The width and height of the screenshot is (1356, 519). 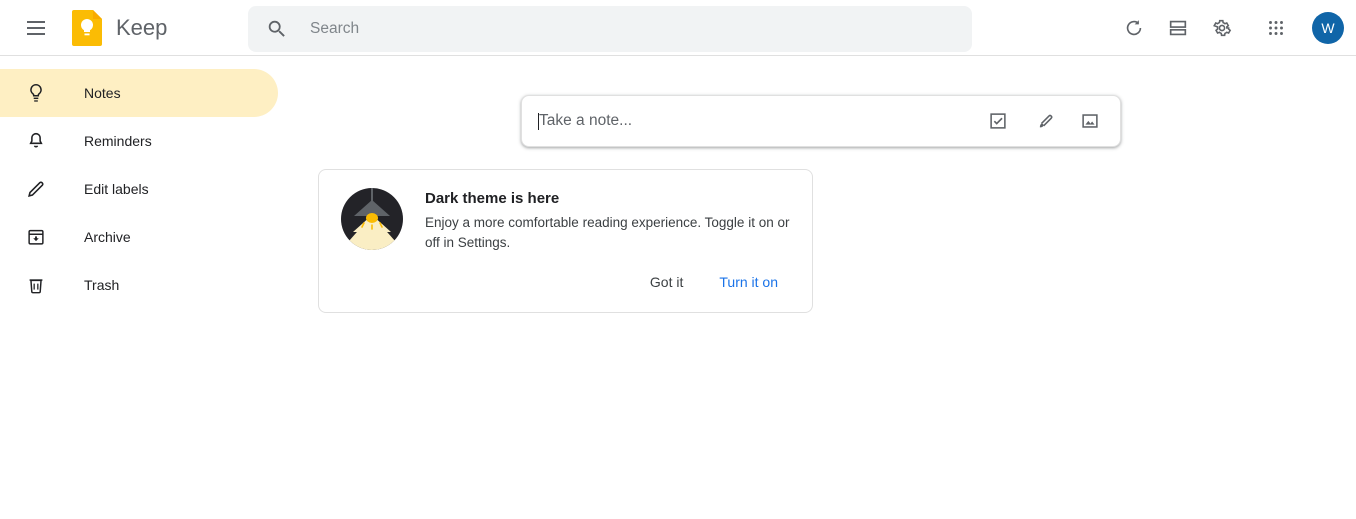 What do you see at coordinates (116, 189) in the screenshot?
I see `sidebar-item-label: Edit labels` at bounding box center [116, 189].